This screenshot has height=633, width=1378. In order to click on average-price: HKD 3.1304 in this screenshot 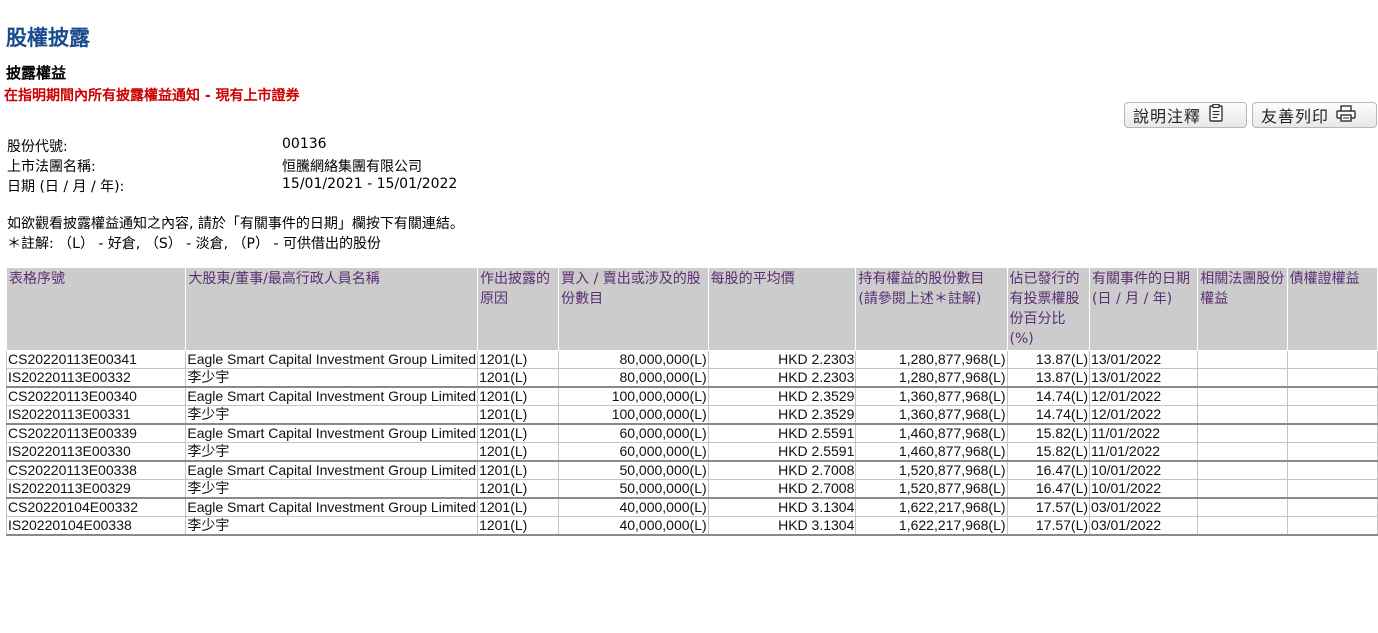, I will do `click(782, 526)`.